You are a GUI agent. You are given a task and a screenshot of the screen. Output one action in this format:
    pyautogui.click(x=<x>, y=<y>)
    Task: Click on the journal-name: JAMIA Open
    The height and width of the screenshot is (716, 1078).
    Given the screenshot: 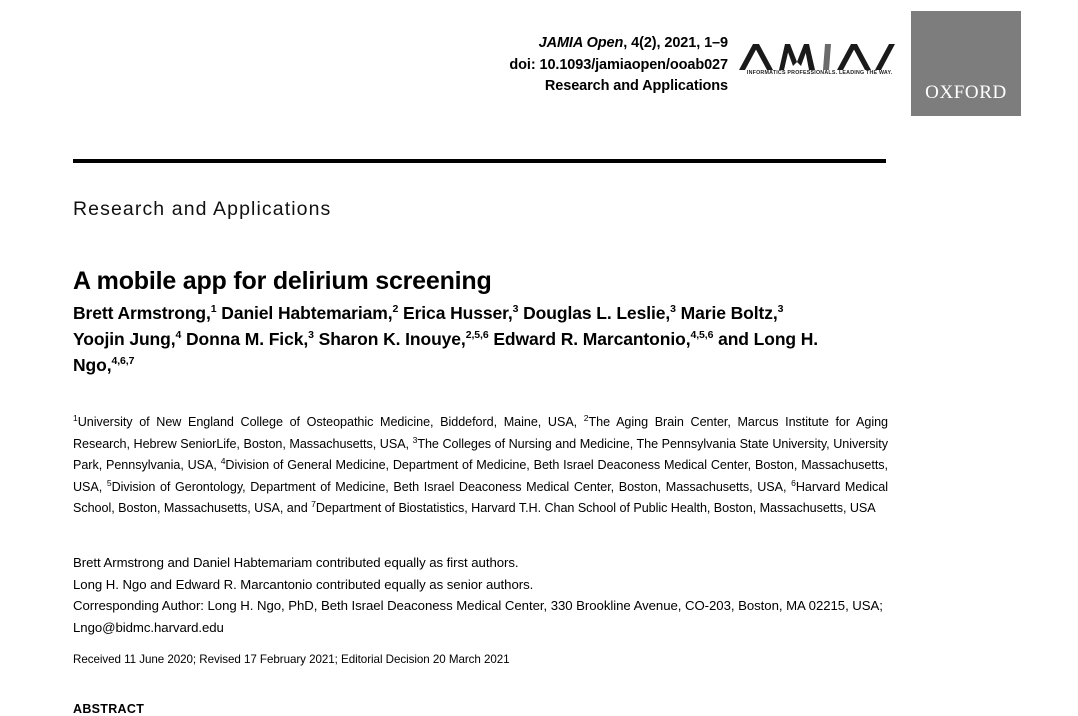 What is the action you would take?
    pyautogui.click(x=581, y=43)
    